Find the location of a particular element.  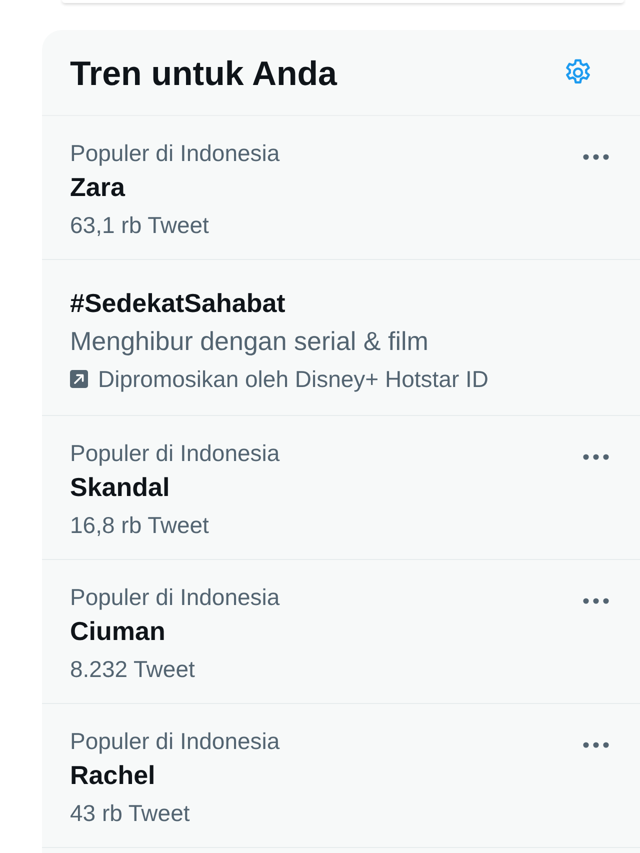

trend-name: Rachel is located at coordinates (113, 775).